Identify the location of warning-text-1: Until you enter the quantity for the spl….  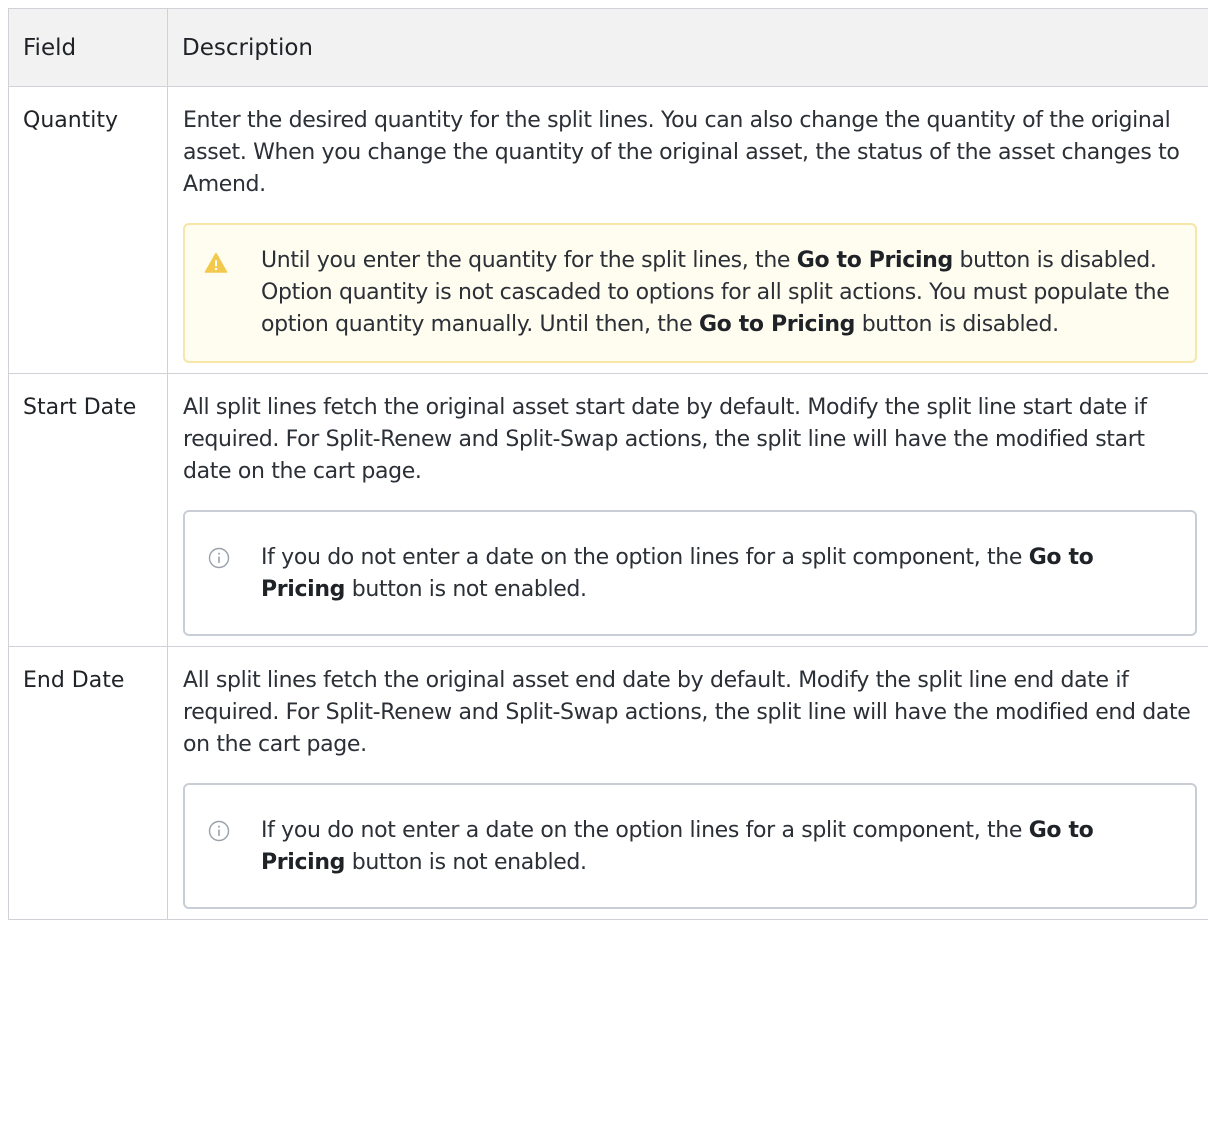
(529, 260).